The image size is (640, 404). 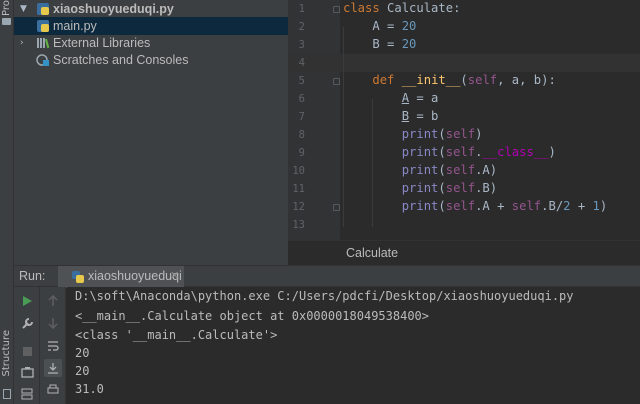 I want to click on line-number: 5, so click(x=301, y=81).